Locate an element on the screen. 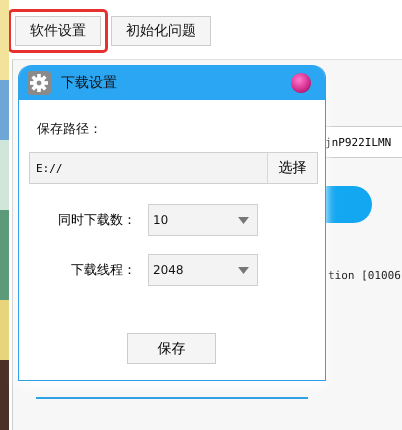 The width and height of the screenshot is (402, 430). field-label: 下载线程： is located at coordinates (103, 270).